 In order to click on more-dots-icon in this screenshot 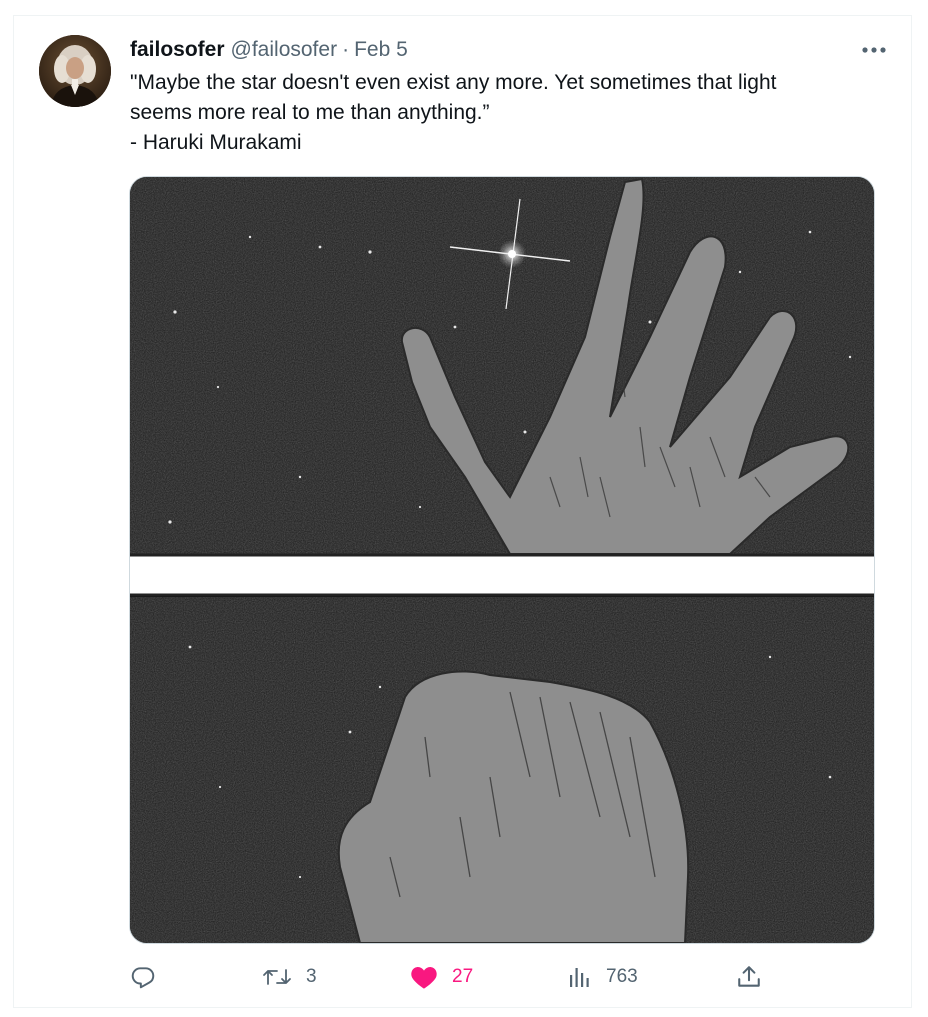, I will do `click(874, 50)`.